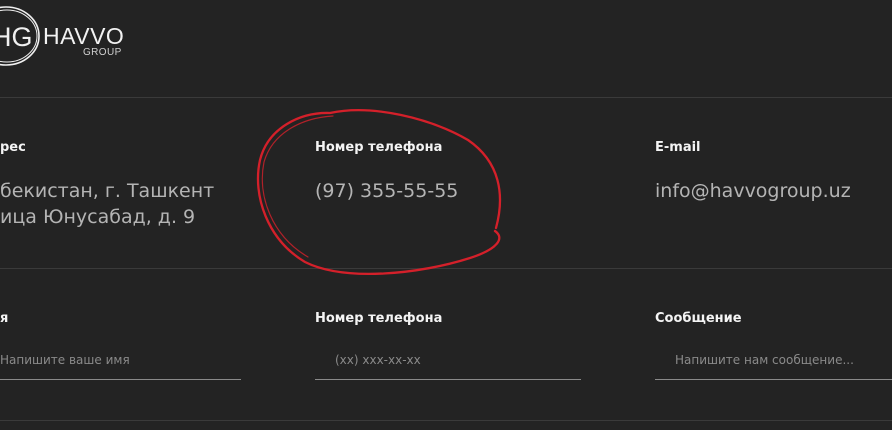 The height and width of the screenshot is (430, 892). I want to click on phone-input, so click(448, 360).